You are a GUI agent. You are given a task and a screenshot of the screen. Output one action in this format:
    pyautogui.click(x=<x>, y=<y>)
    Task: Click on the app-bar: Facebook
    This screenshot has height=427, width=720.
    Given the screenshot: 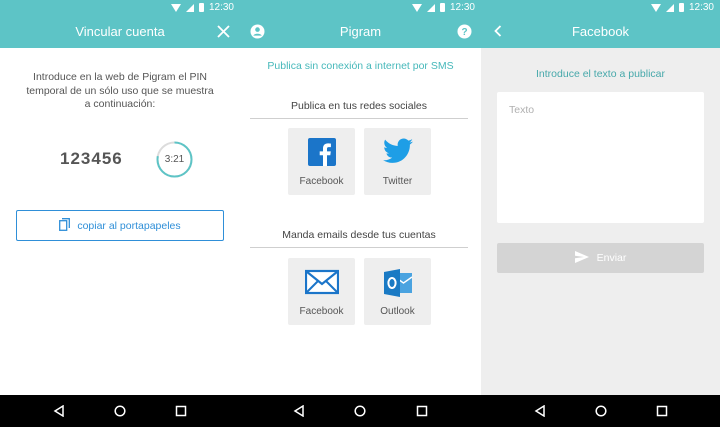 What is the action you would take?
    pyautogui.click(x=600, y=31)
    